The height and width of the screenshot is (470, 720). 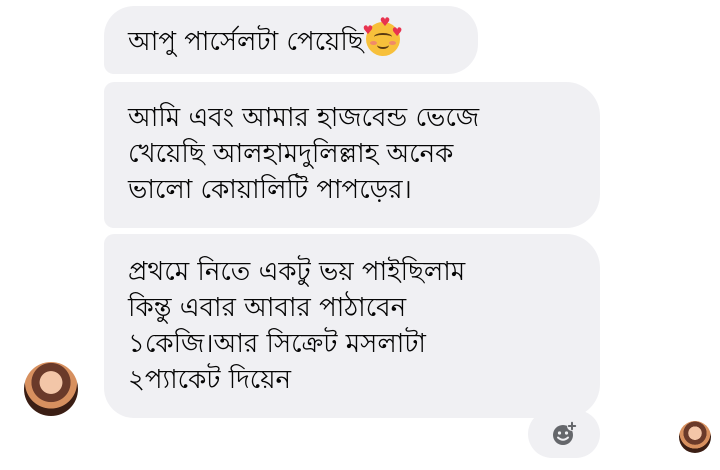 I want to click on message-bubble: আপু পার্সেলটা পেয়েছি ♥ ♥ ♥, so click(x=291, y=40).